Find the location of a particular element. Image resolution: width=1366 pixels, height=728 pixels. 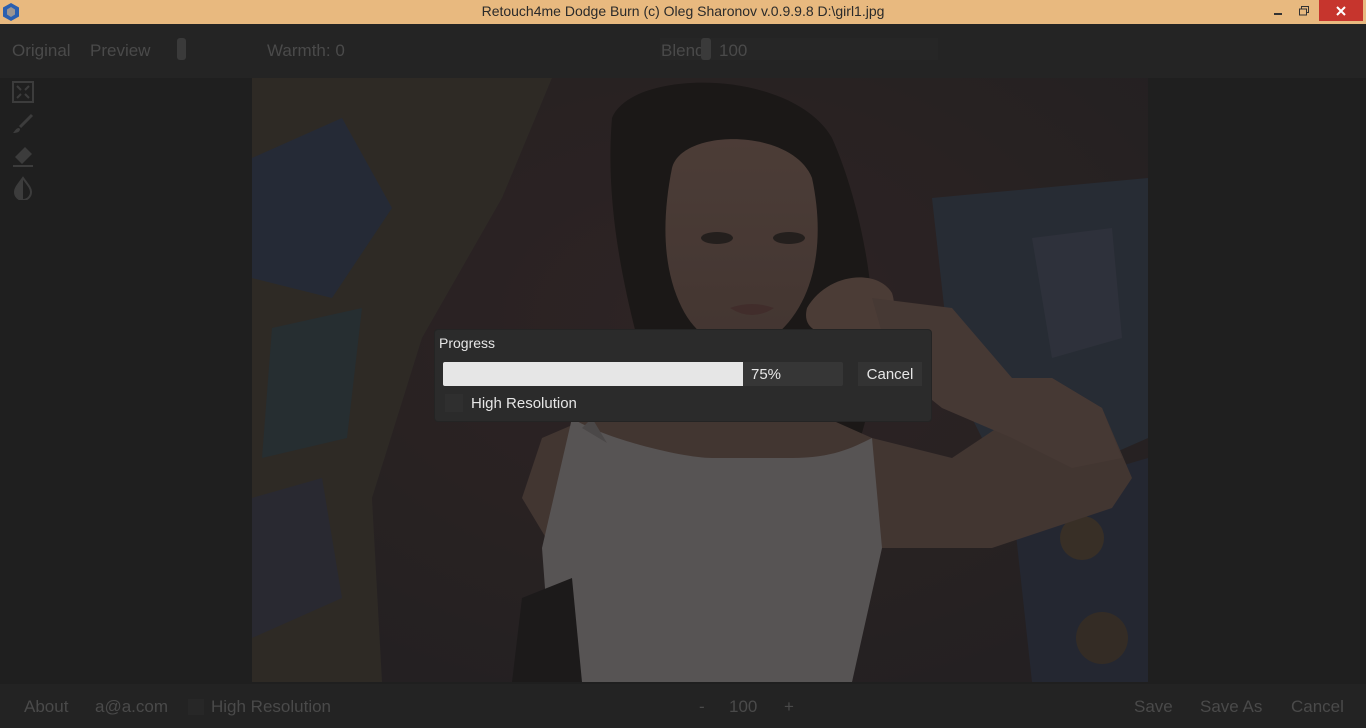

save-as-button: Save As is located at coordinates (1231, 707).